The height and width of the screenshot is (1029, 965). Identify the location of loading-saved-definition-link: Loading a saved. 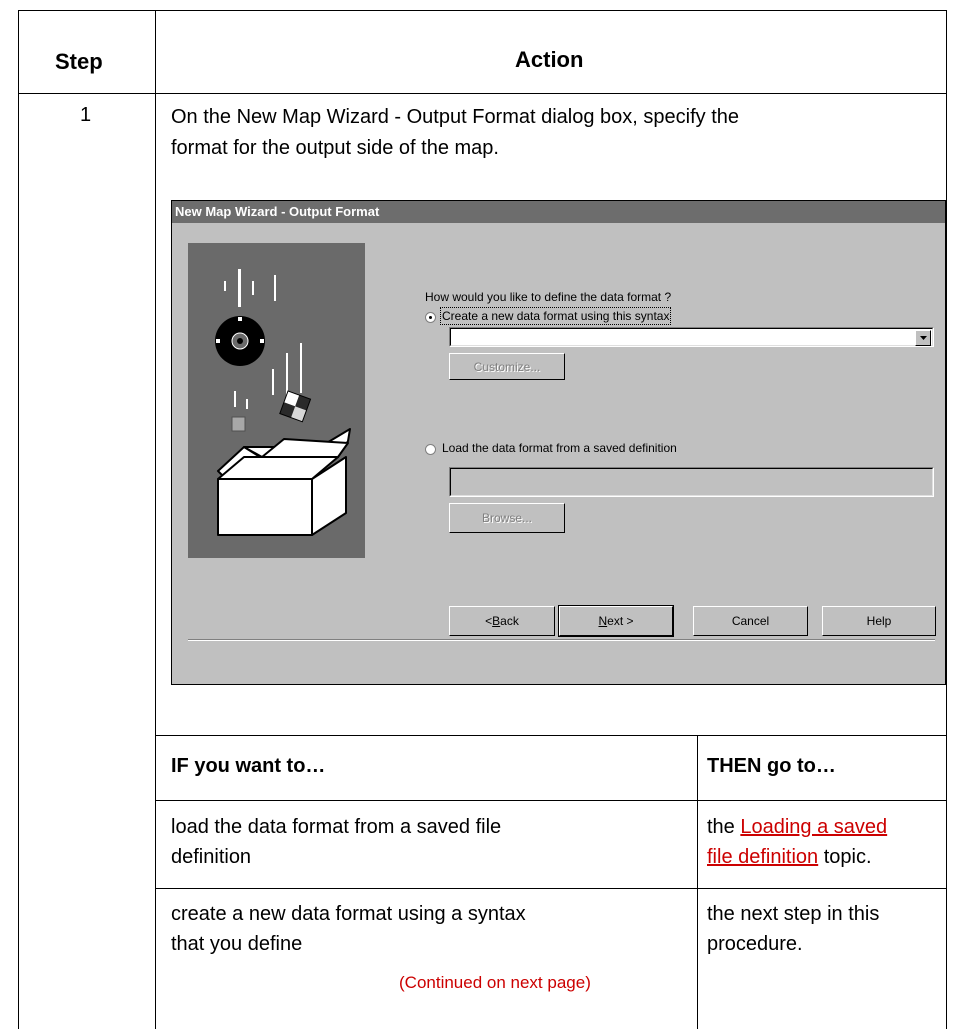
(813, 827).